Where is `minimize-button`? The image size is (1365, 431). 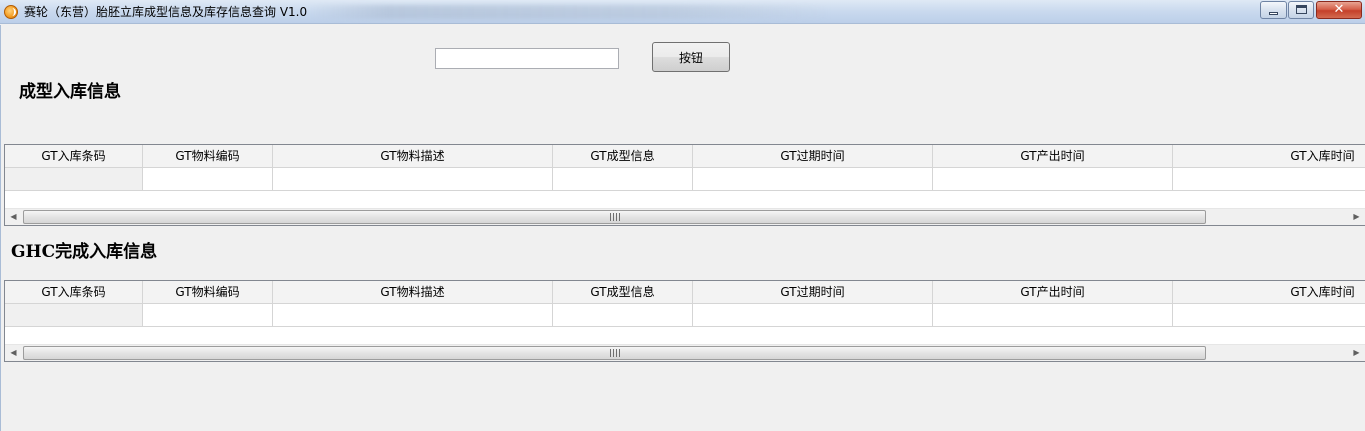
minimize-button is located at coordinates (1273, 10).